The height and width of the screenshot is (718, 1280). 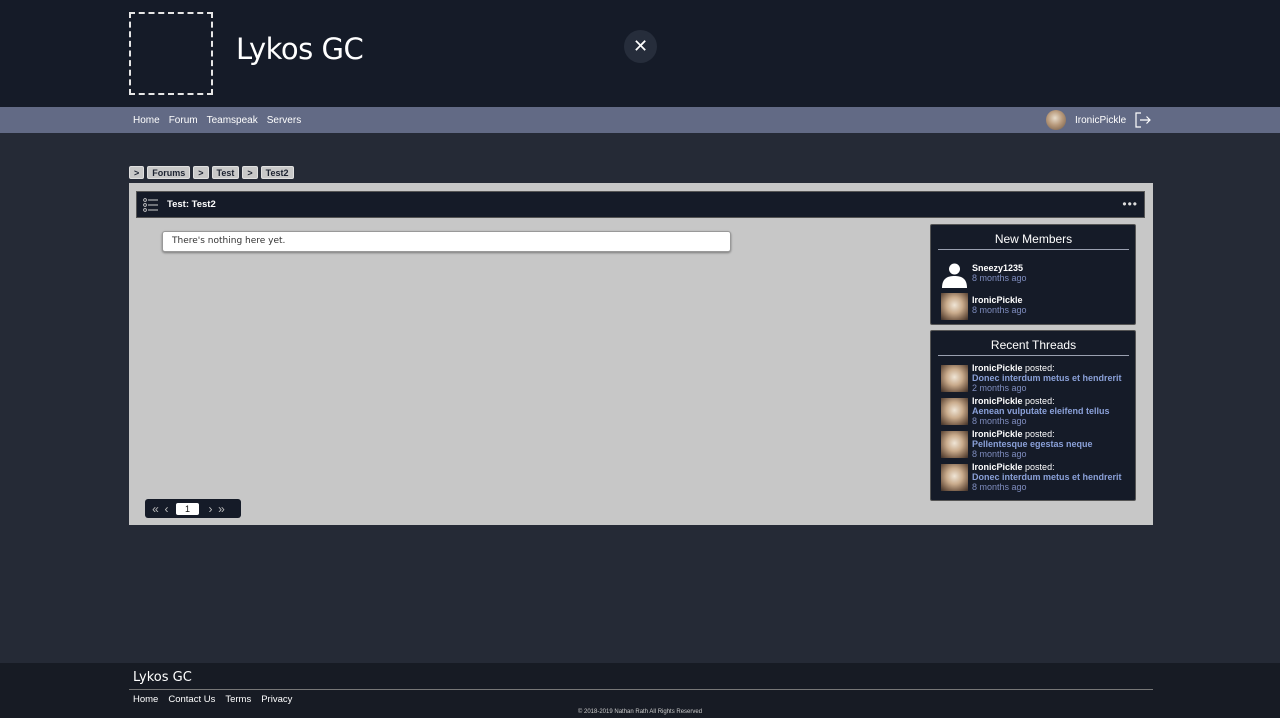 What do you see at coordinates (997, 268) in the screenshot?
I see `member-name: Sneezy1235` at bounding box center [997, 268].